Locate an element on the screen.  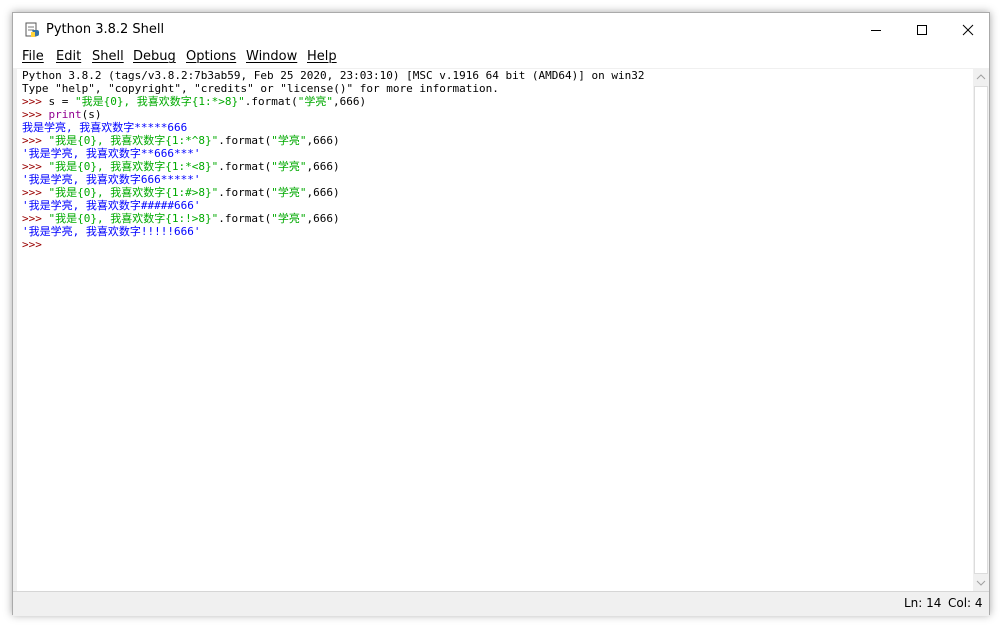
shell-line: '我是学亮, 我喜欢数字**666***' is located at coordinates (495, 153).